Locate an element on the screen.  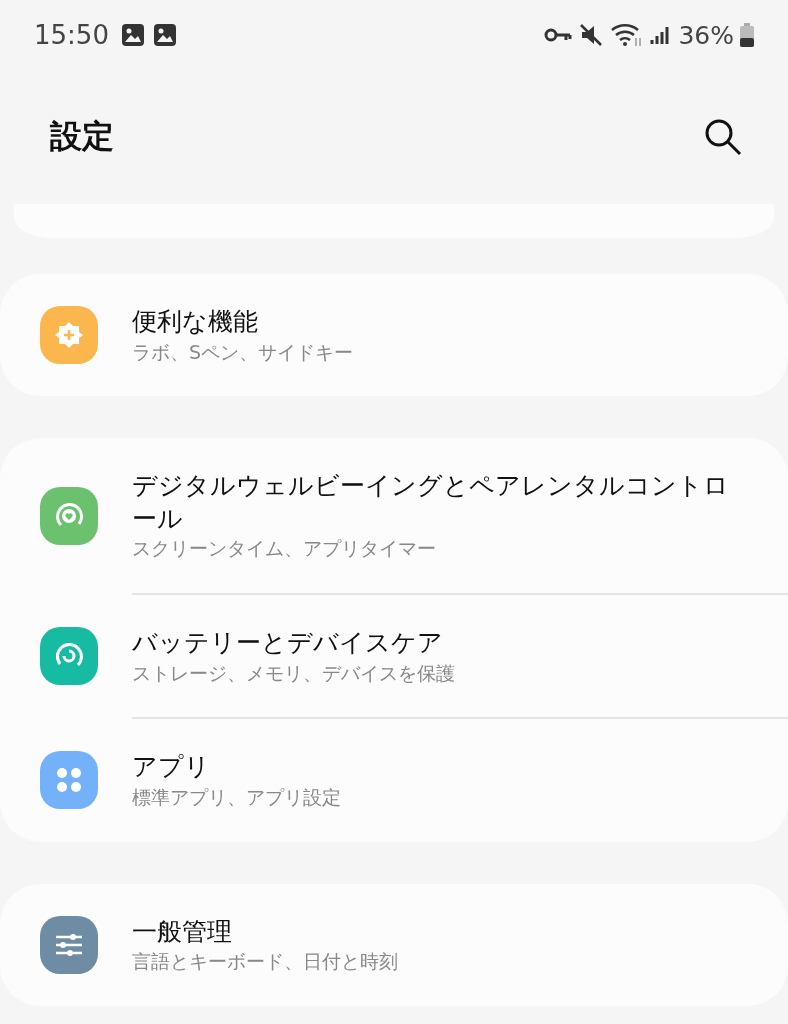
setting-title: デジタルウェルビーイングとペアレンタルコントロール is located at coordinates (442, 503).